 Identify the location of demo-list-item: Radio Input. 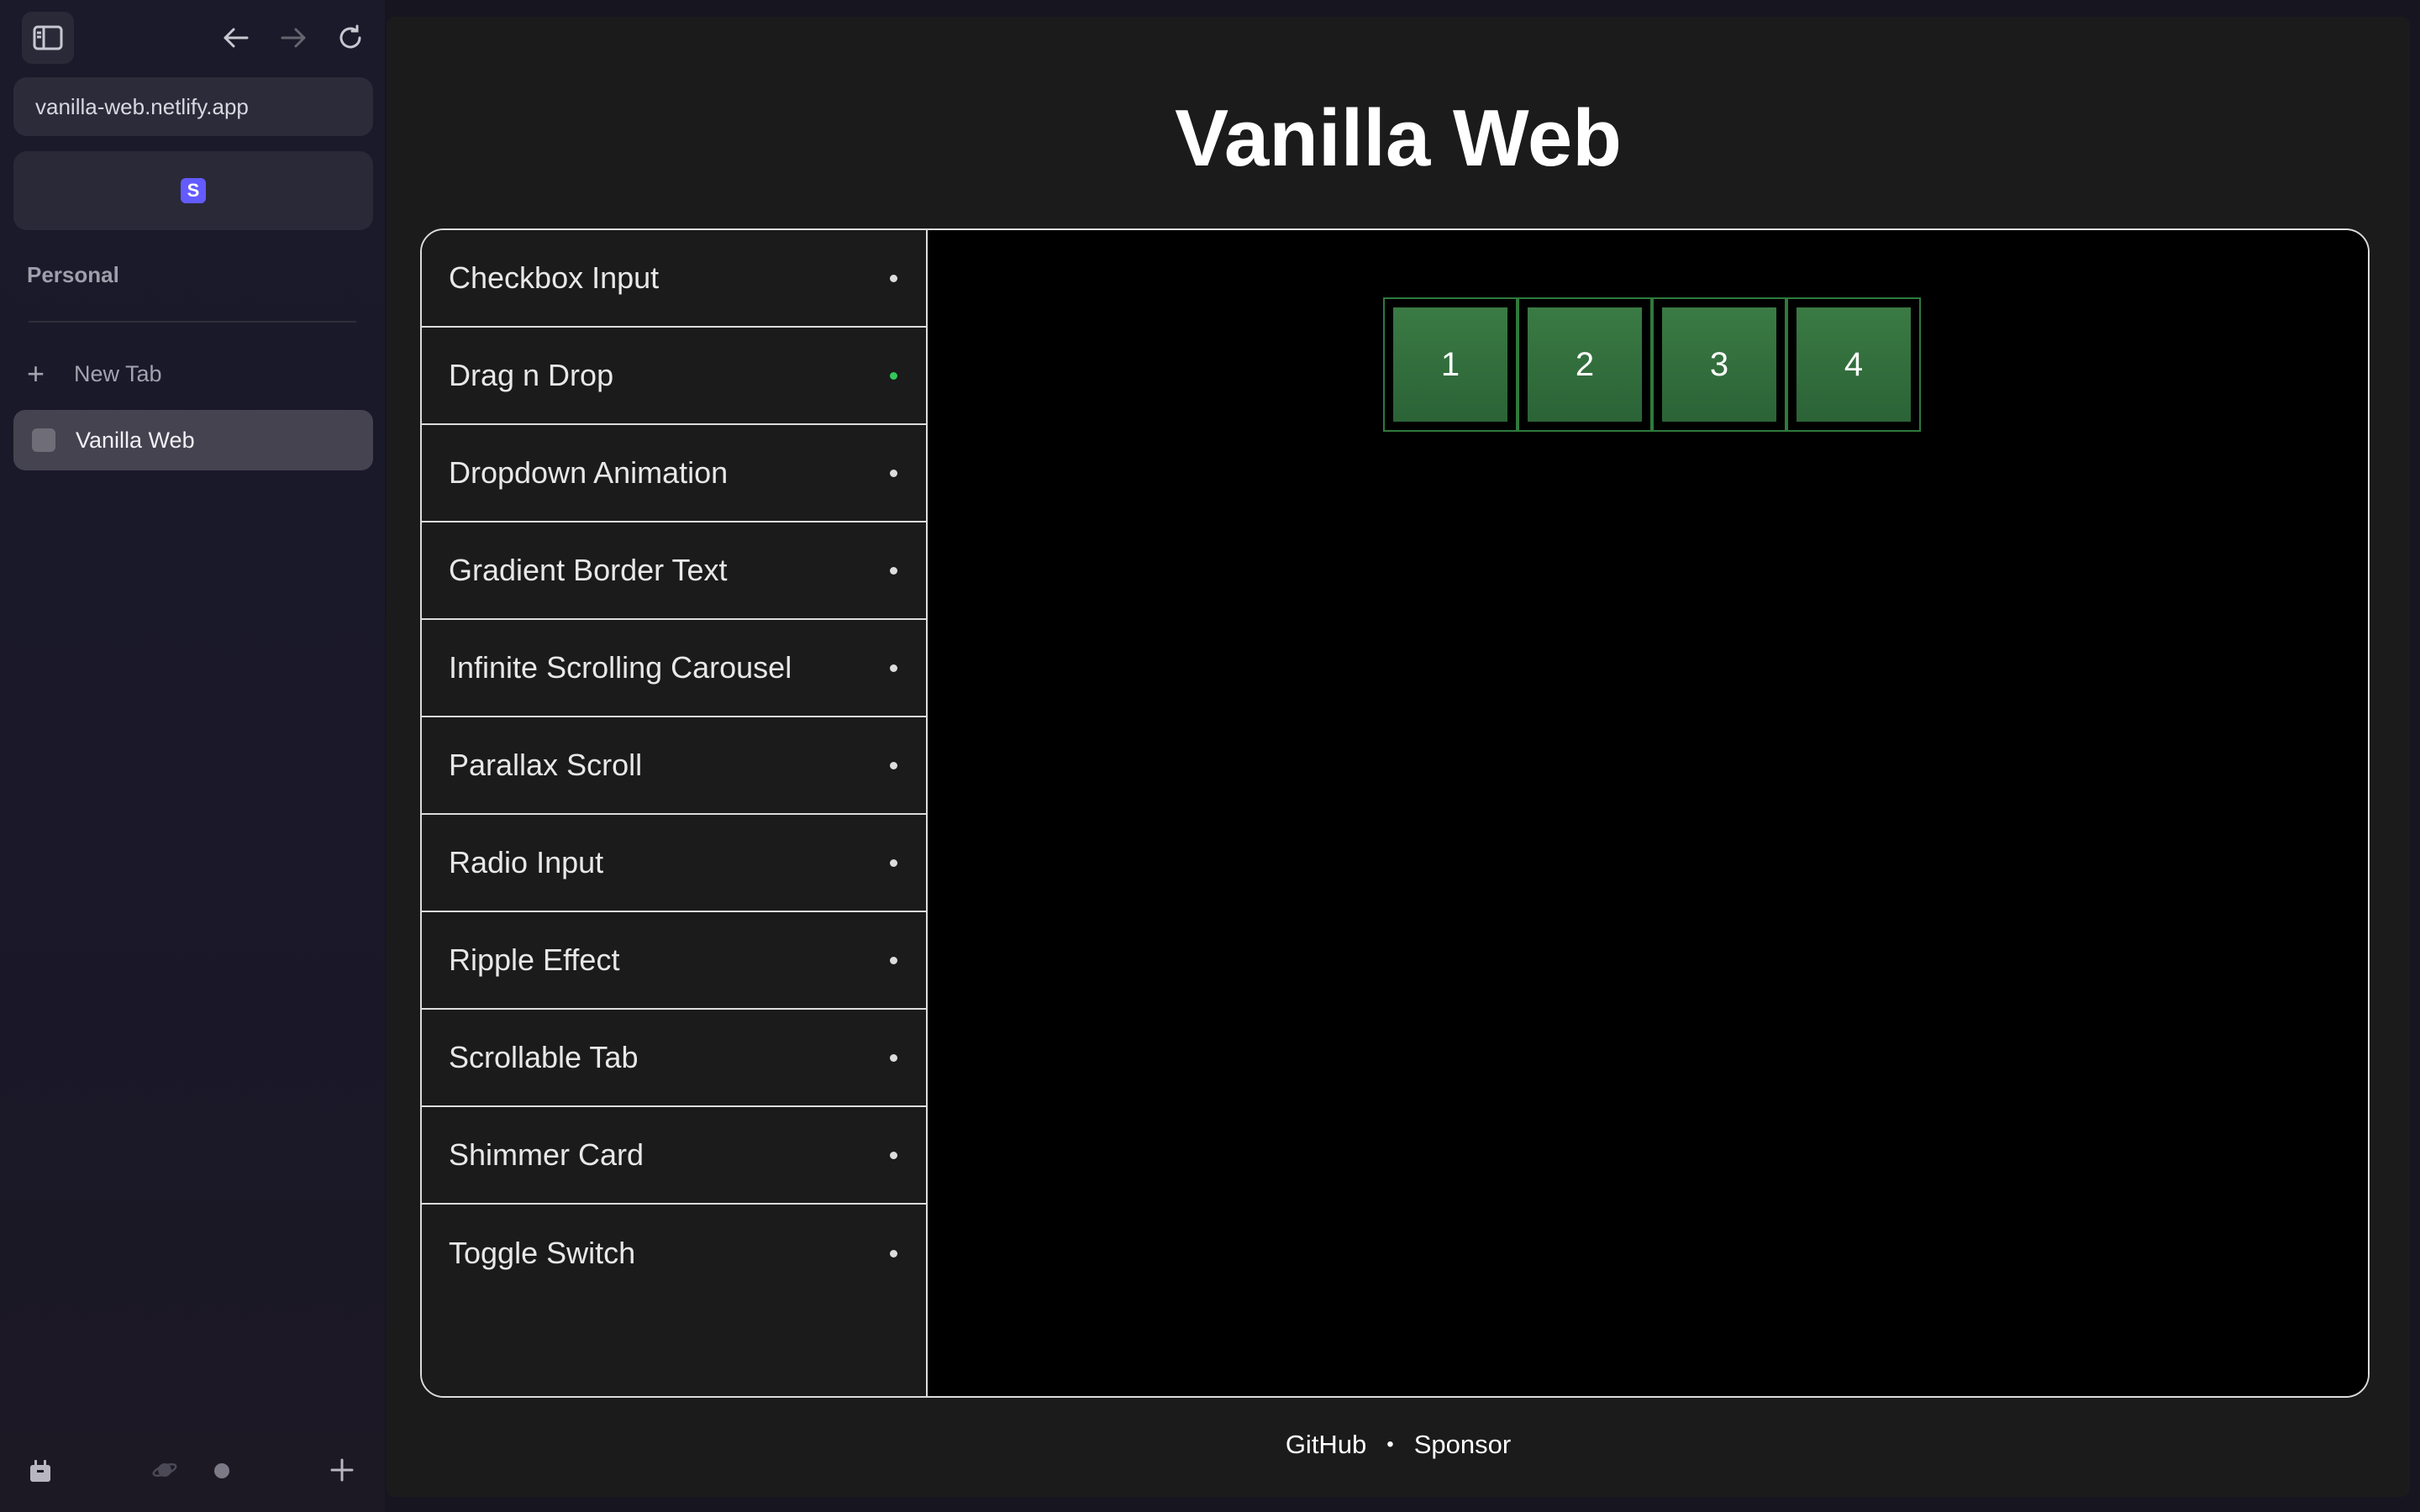
(674, 863).